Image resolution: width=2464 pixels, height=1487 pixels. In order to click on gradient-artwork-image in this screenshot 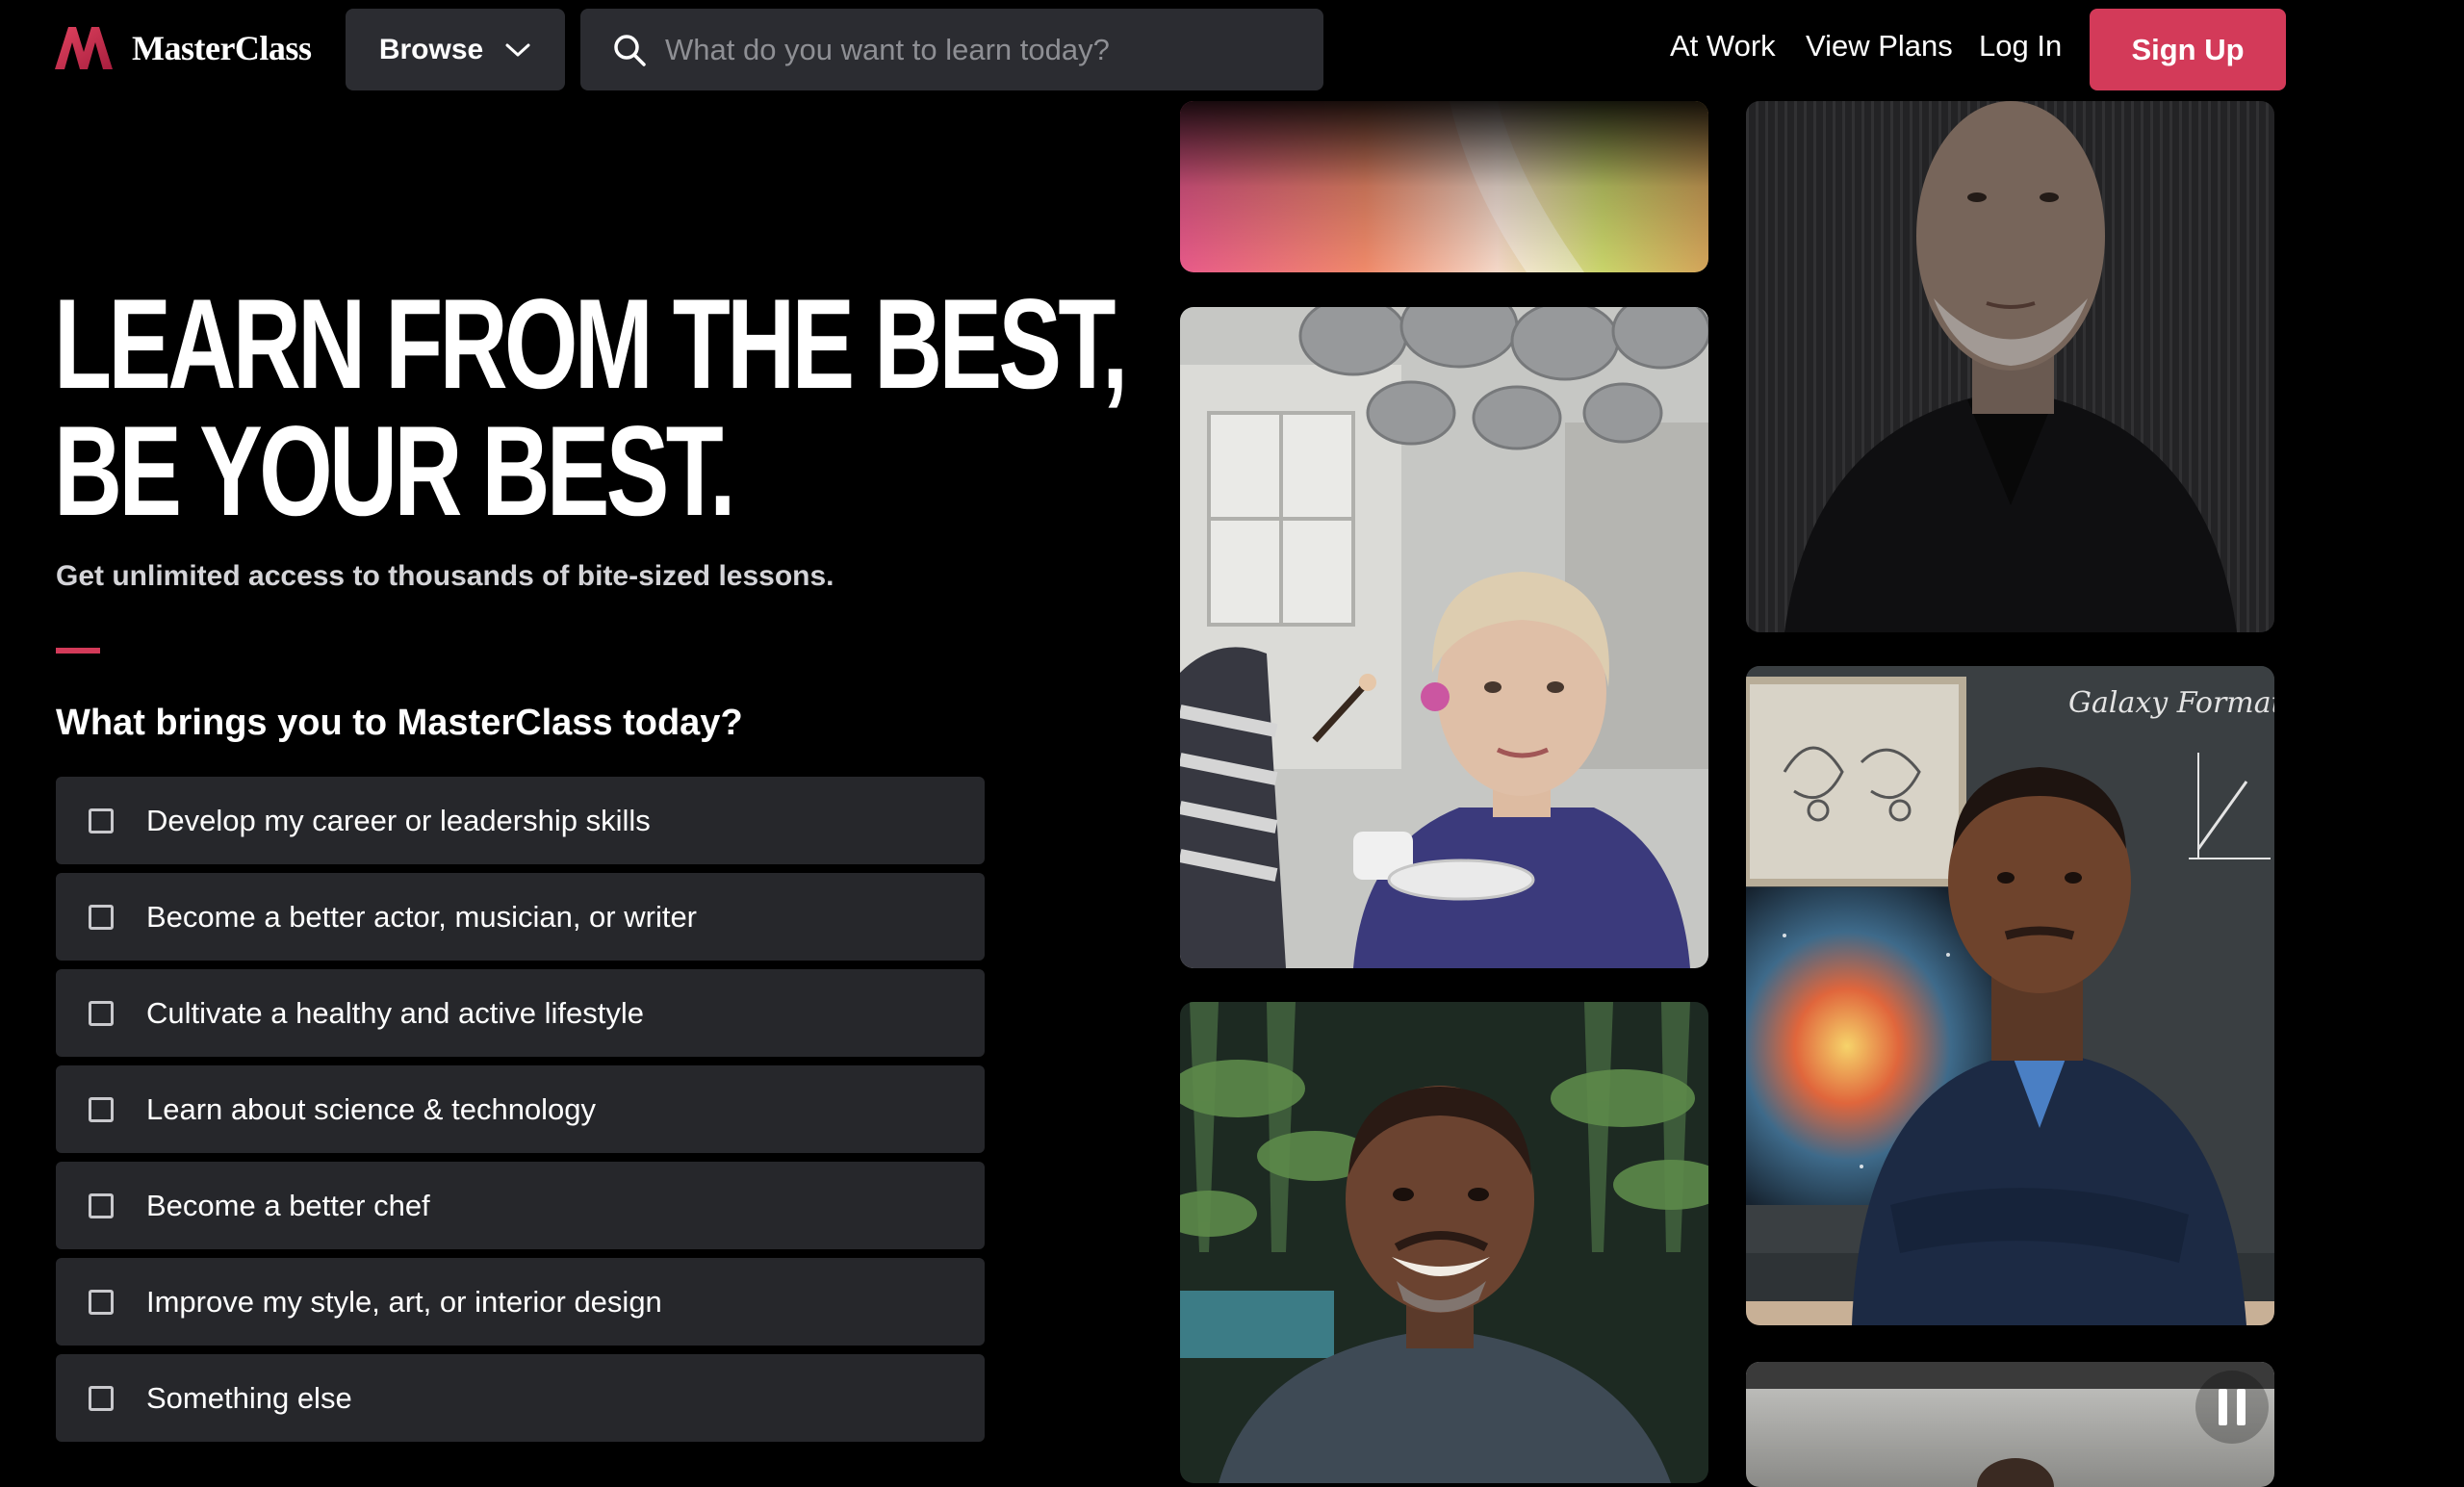, I will do `click(1444, 186)`.